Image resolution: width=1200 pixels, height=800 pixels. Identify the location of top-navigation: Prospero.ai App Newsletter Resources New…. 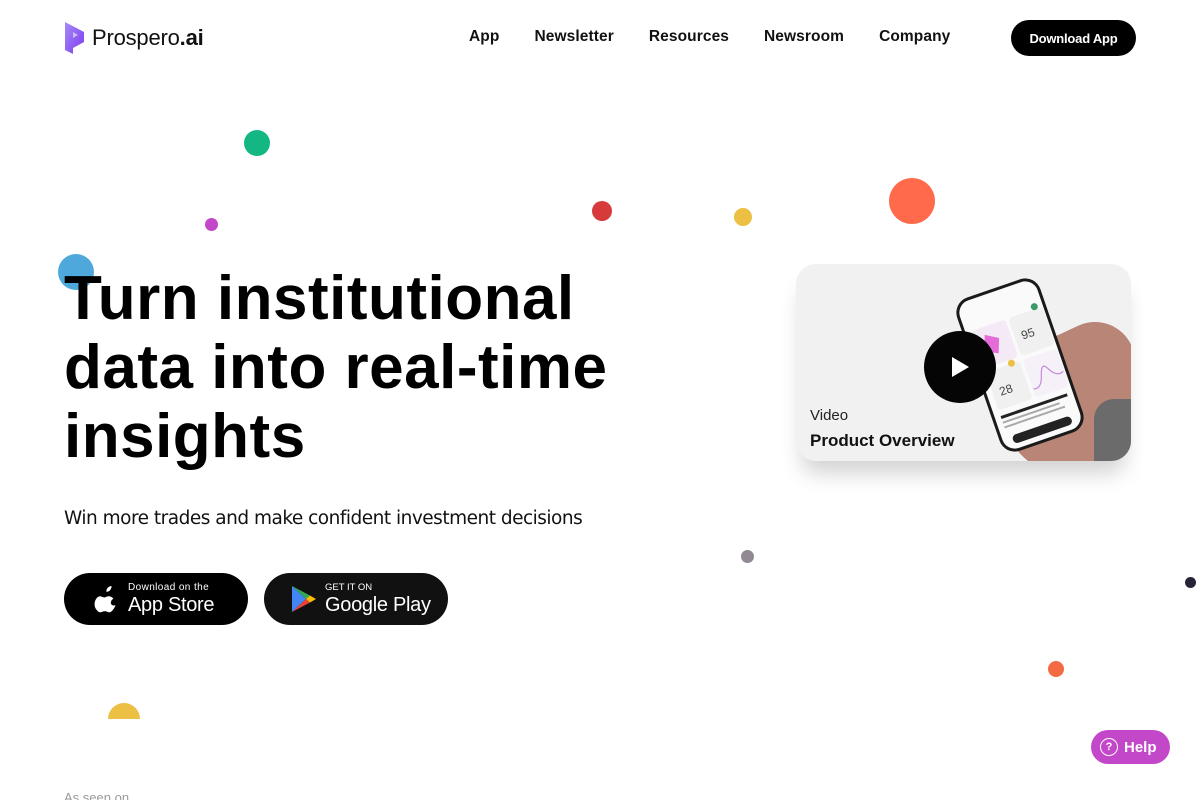
(600, 38).